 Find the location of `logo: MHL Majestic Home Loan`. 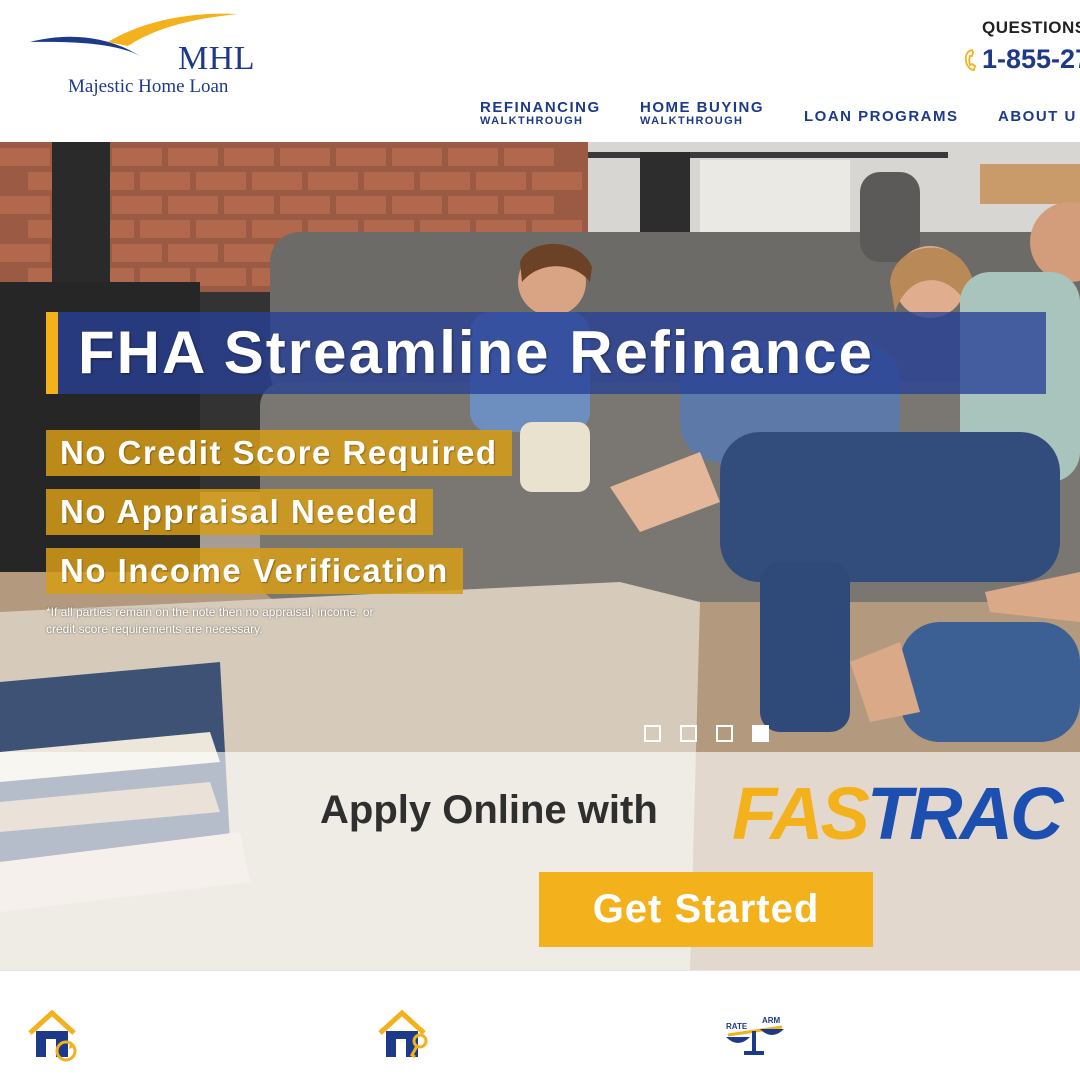

logo: MHL Majestic Home Loan is located at coordinates (141, 53).